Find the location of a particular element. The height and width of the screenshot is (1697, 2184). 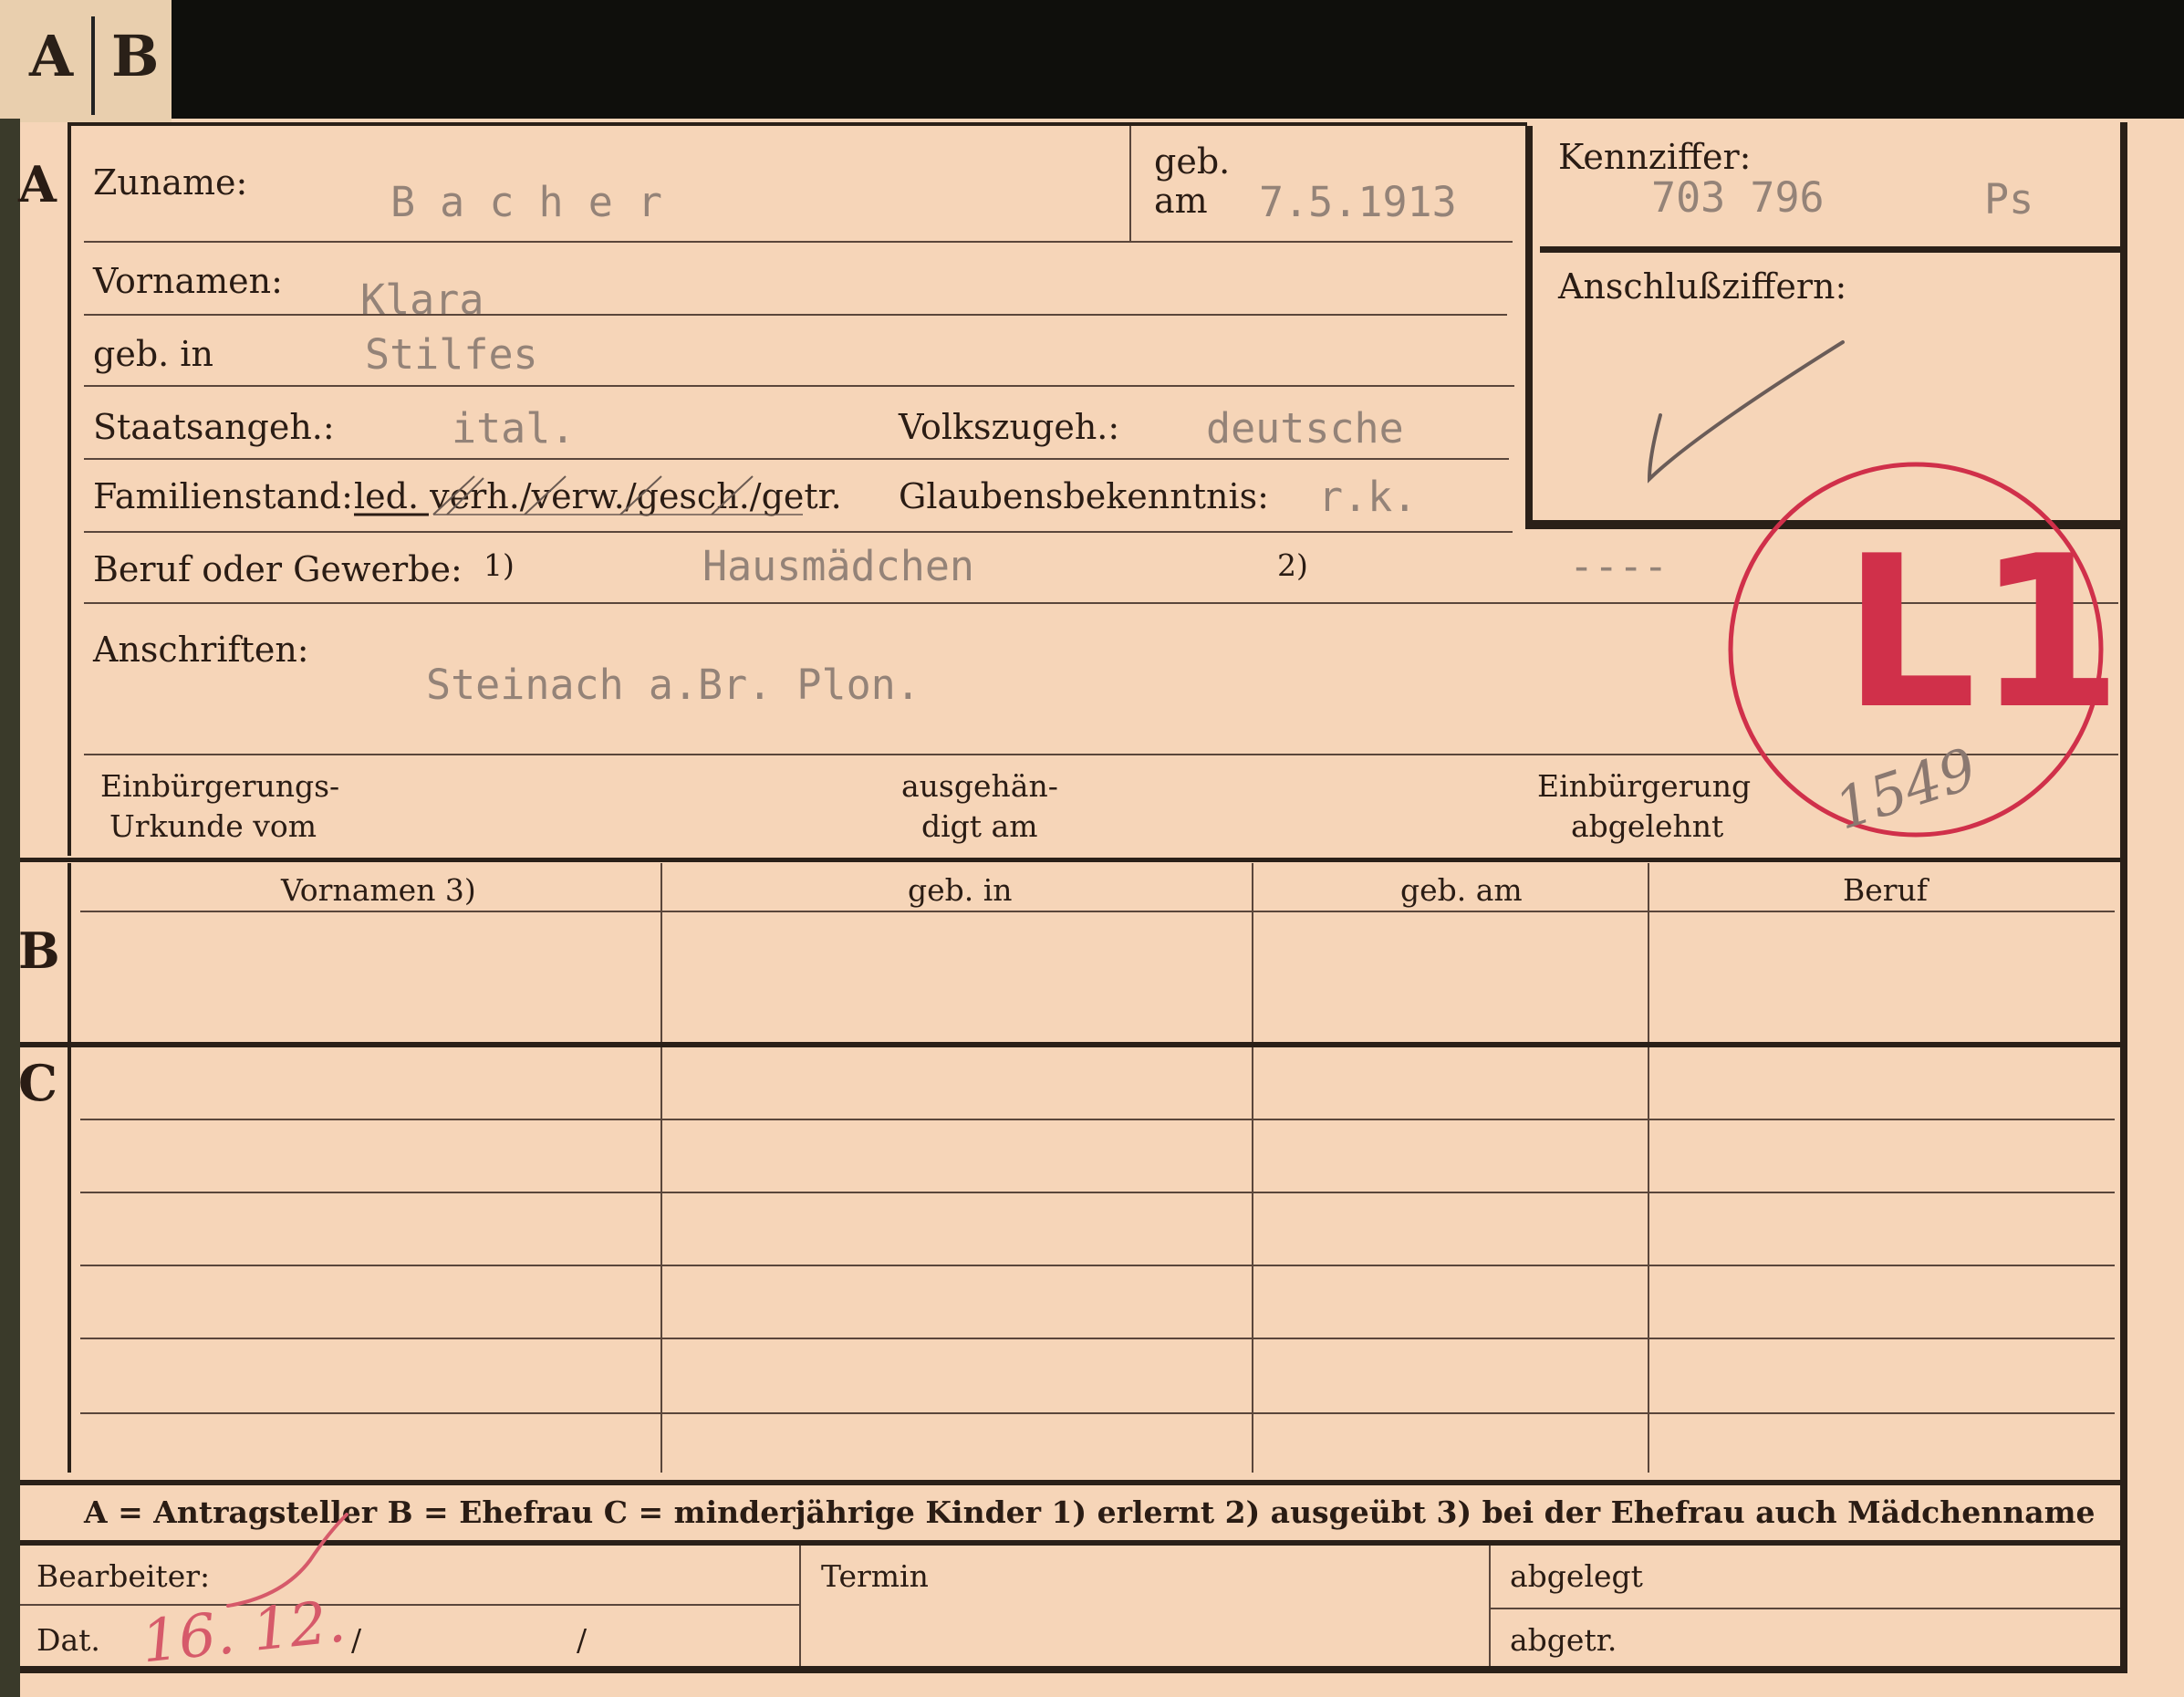

date-label: Dat. is located at coordinates (68, 1640).